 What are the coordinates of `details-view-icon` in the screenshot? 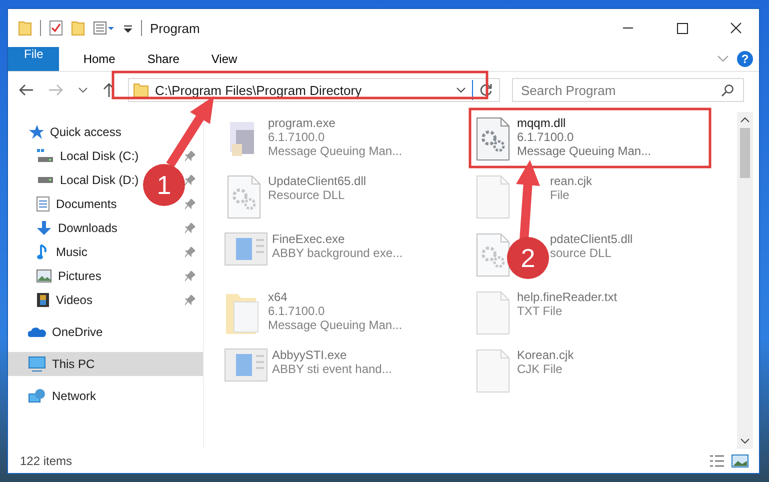 It's located at (717, 461).